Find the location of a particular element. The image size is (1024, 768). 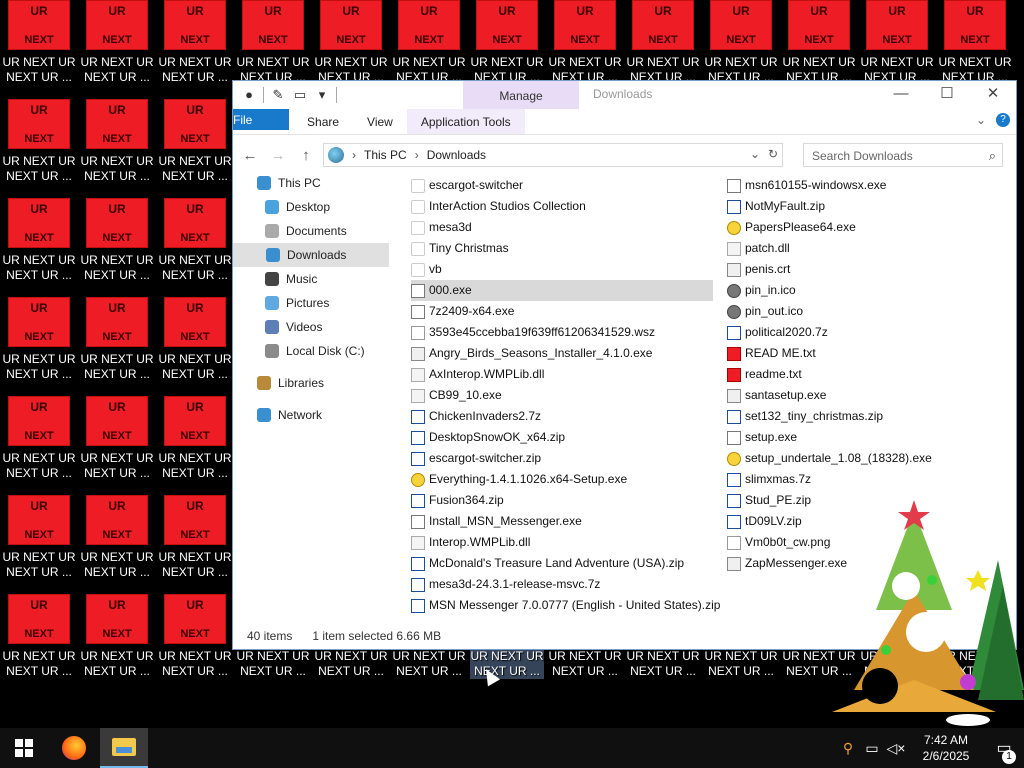

sidebar-item-network: Network is located at coordinates (289, 415).